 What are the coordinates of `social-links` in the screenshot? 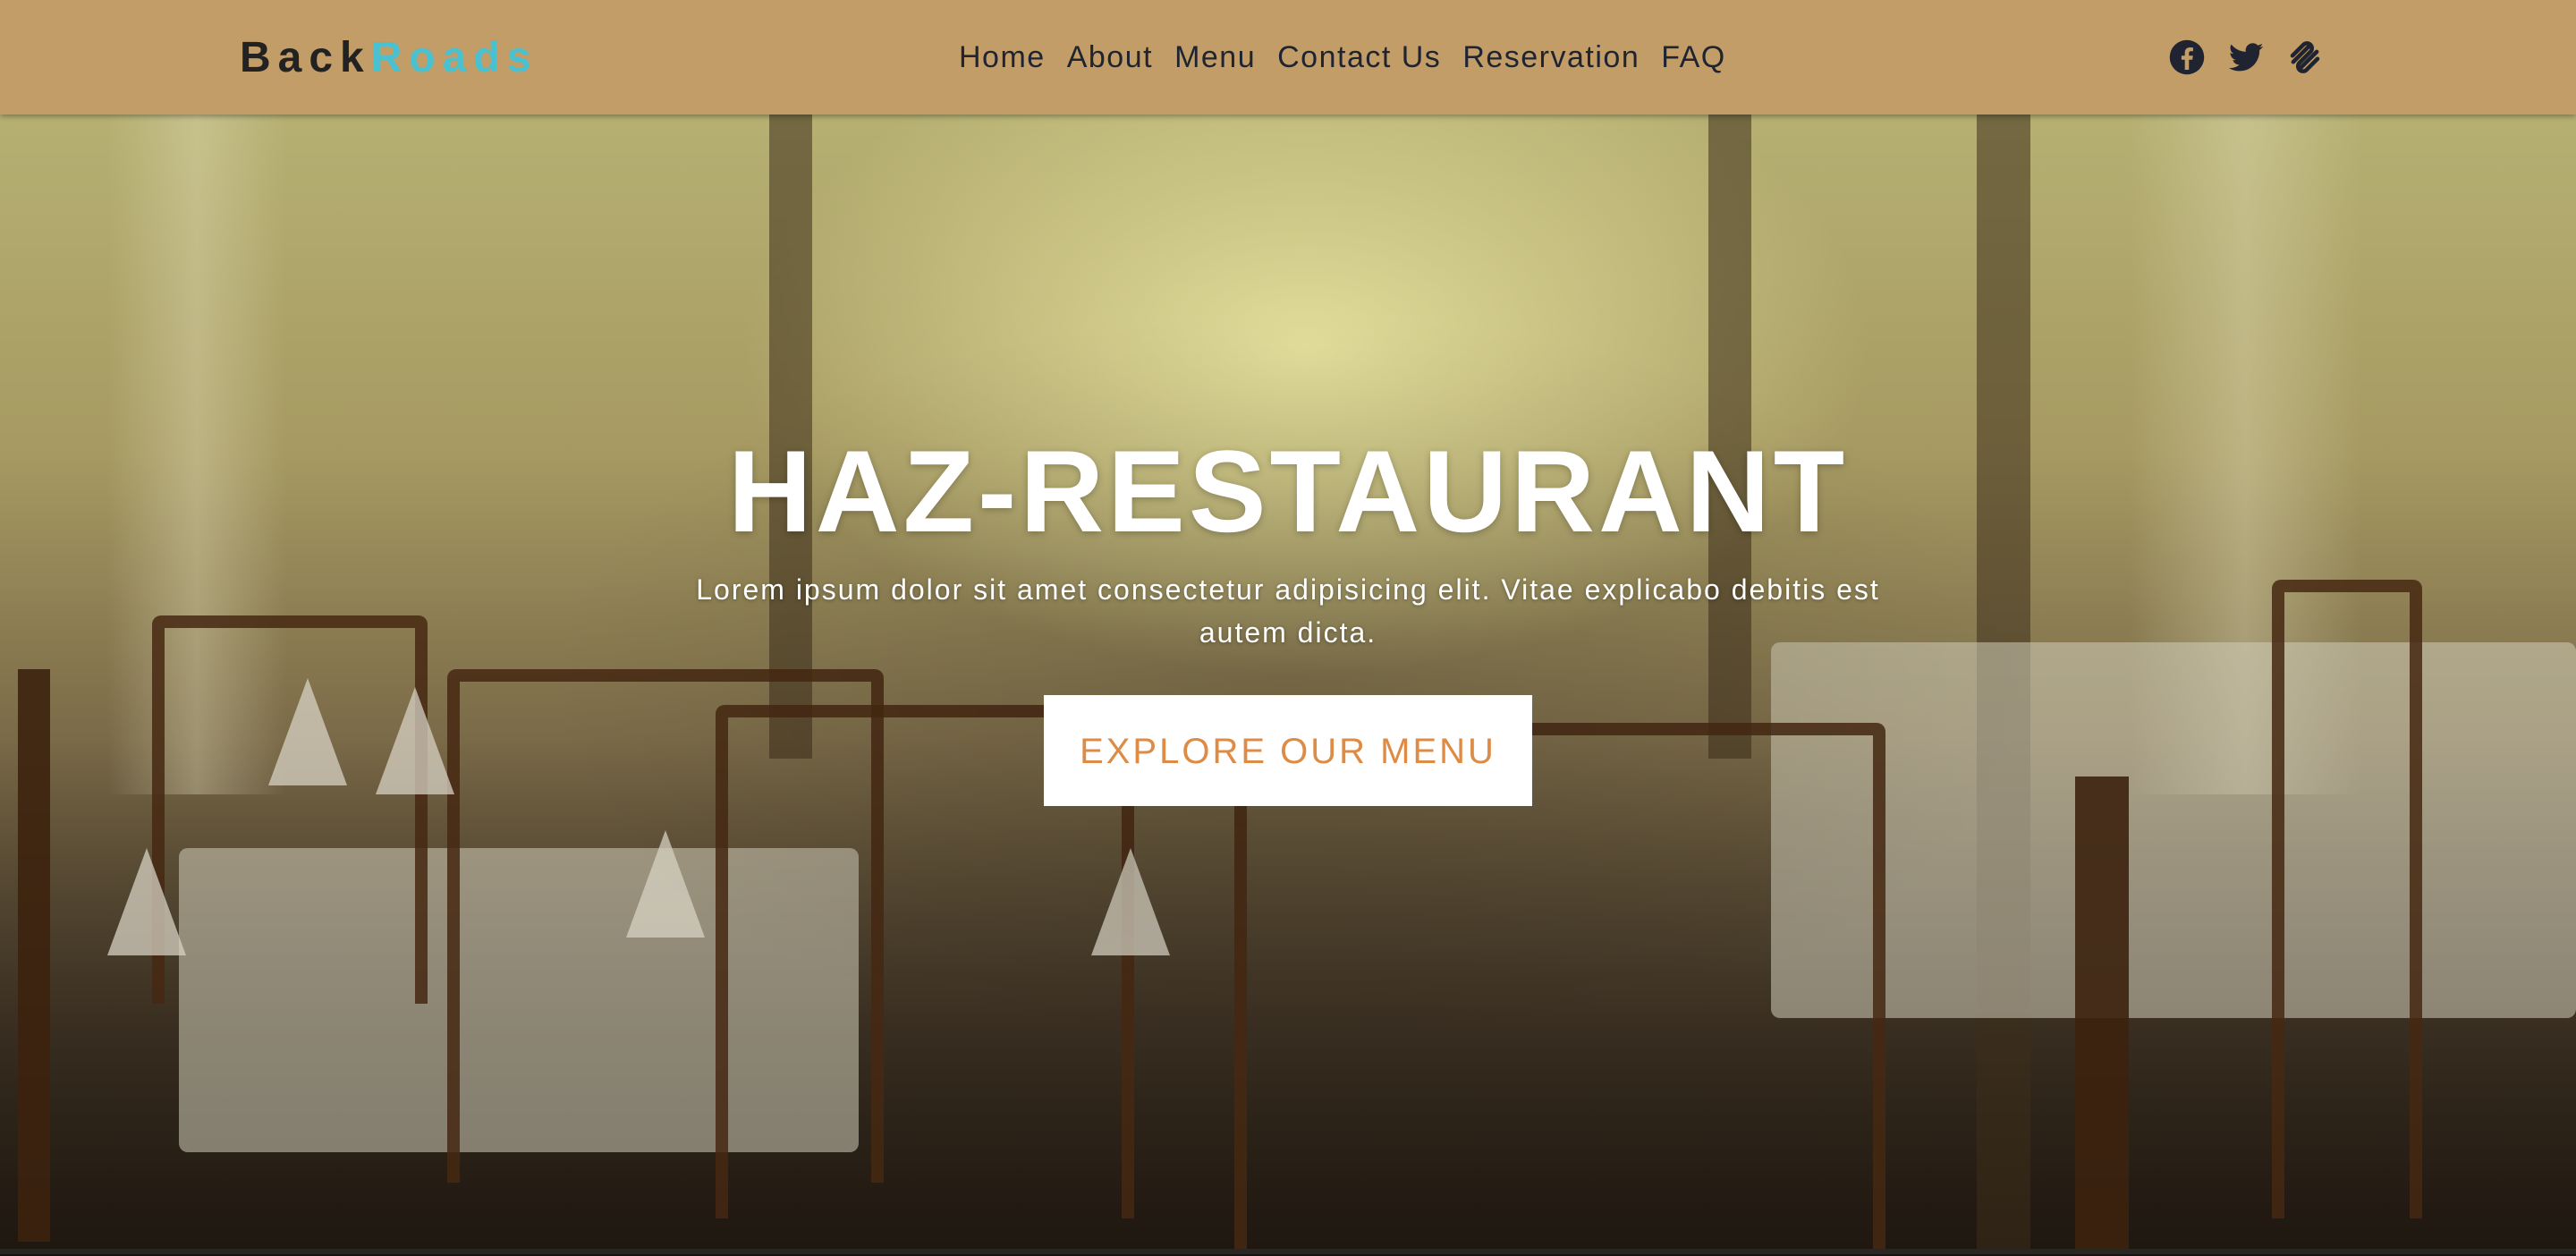 It's located at (2246, 57).